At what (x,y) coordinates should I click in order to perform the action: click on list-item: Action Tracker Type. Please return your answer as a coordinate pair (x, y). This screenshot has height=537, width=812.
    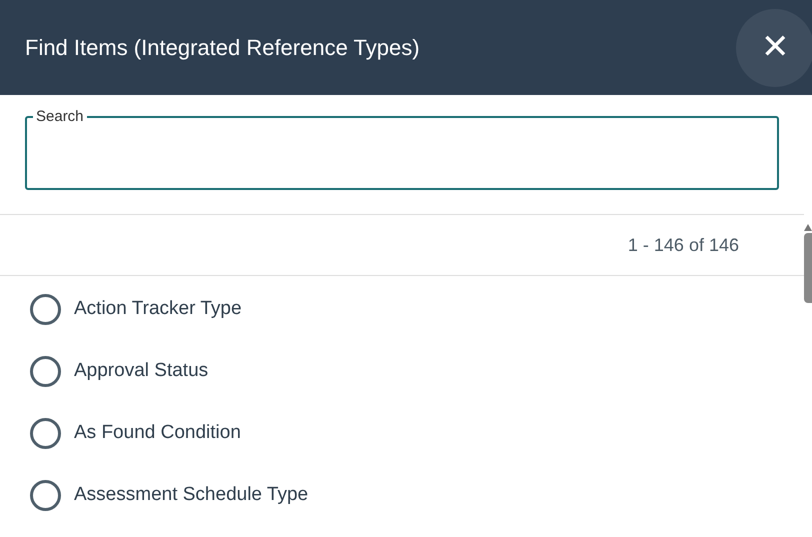
    Looking at the image, I should click on (402, 309).